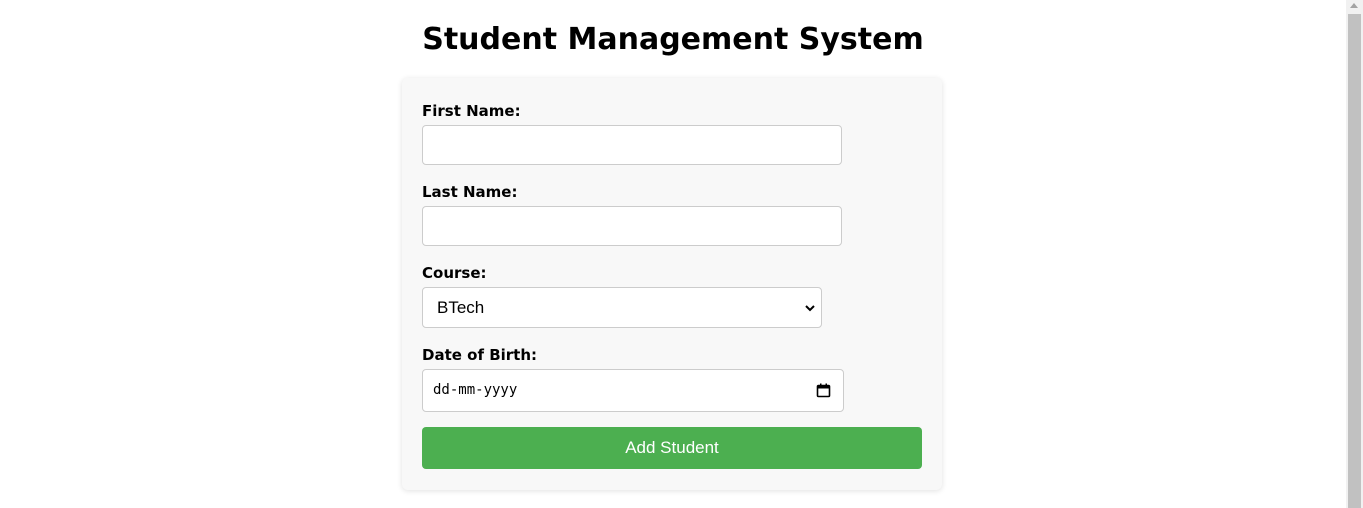 The image size is (1363, 508). I want to click on first-name-label: First Name:, so click(471, 111).